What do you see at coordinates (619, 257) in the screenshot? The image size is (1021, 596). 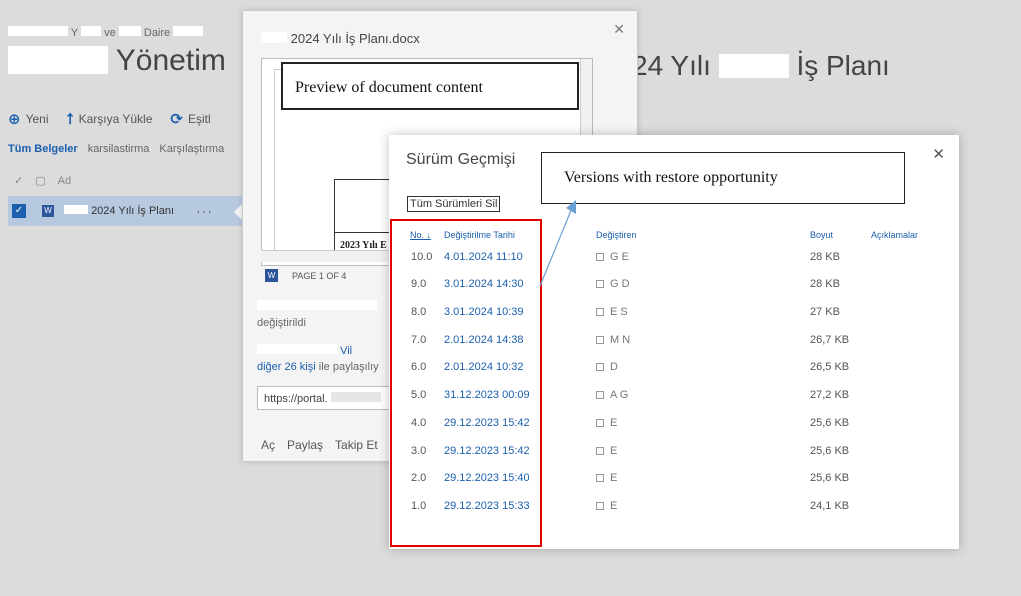 I see `modified-by-text: G E` at bounding box center [619, 257].